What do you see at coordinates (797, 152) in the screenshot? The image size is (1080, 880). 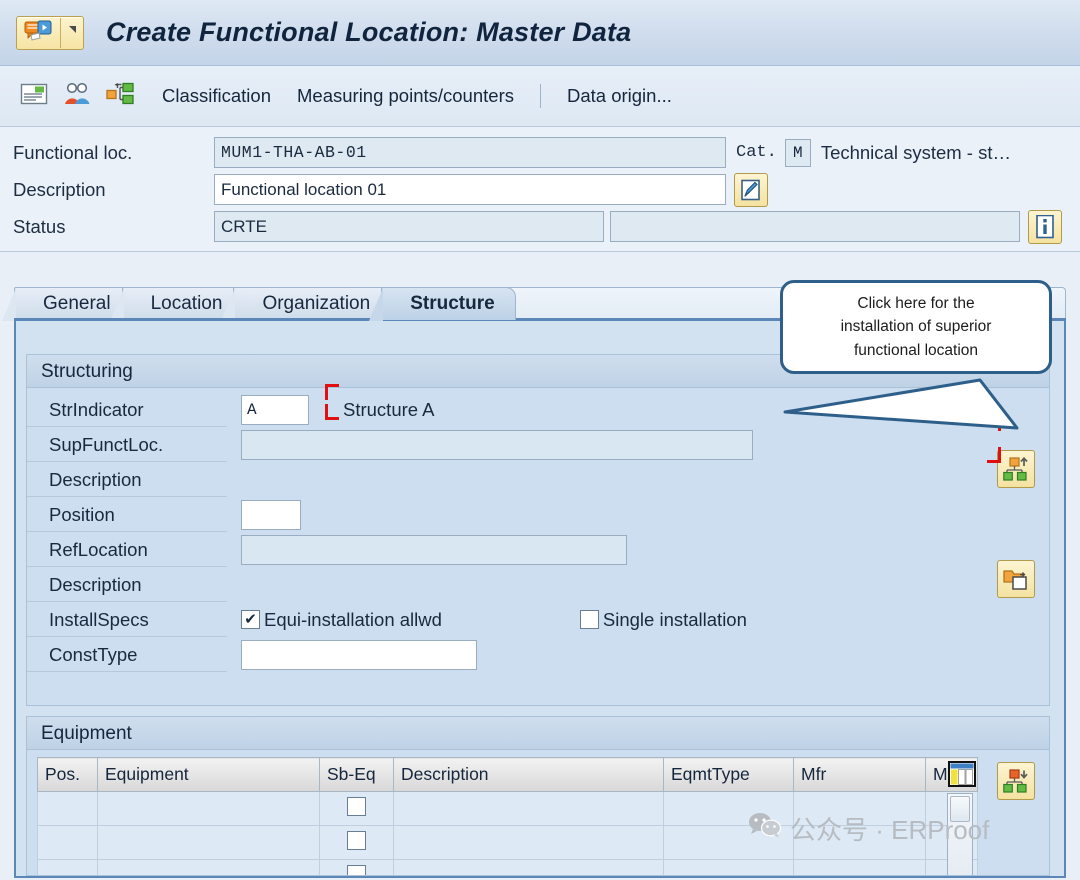 I see `category-value: M` at bounding box center [797, 152].